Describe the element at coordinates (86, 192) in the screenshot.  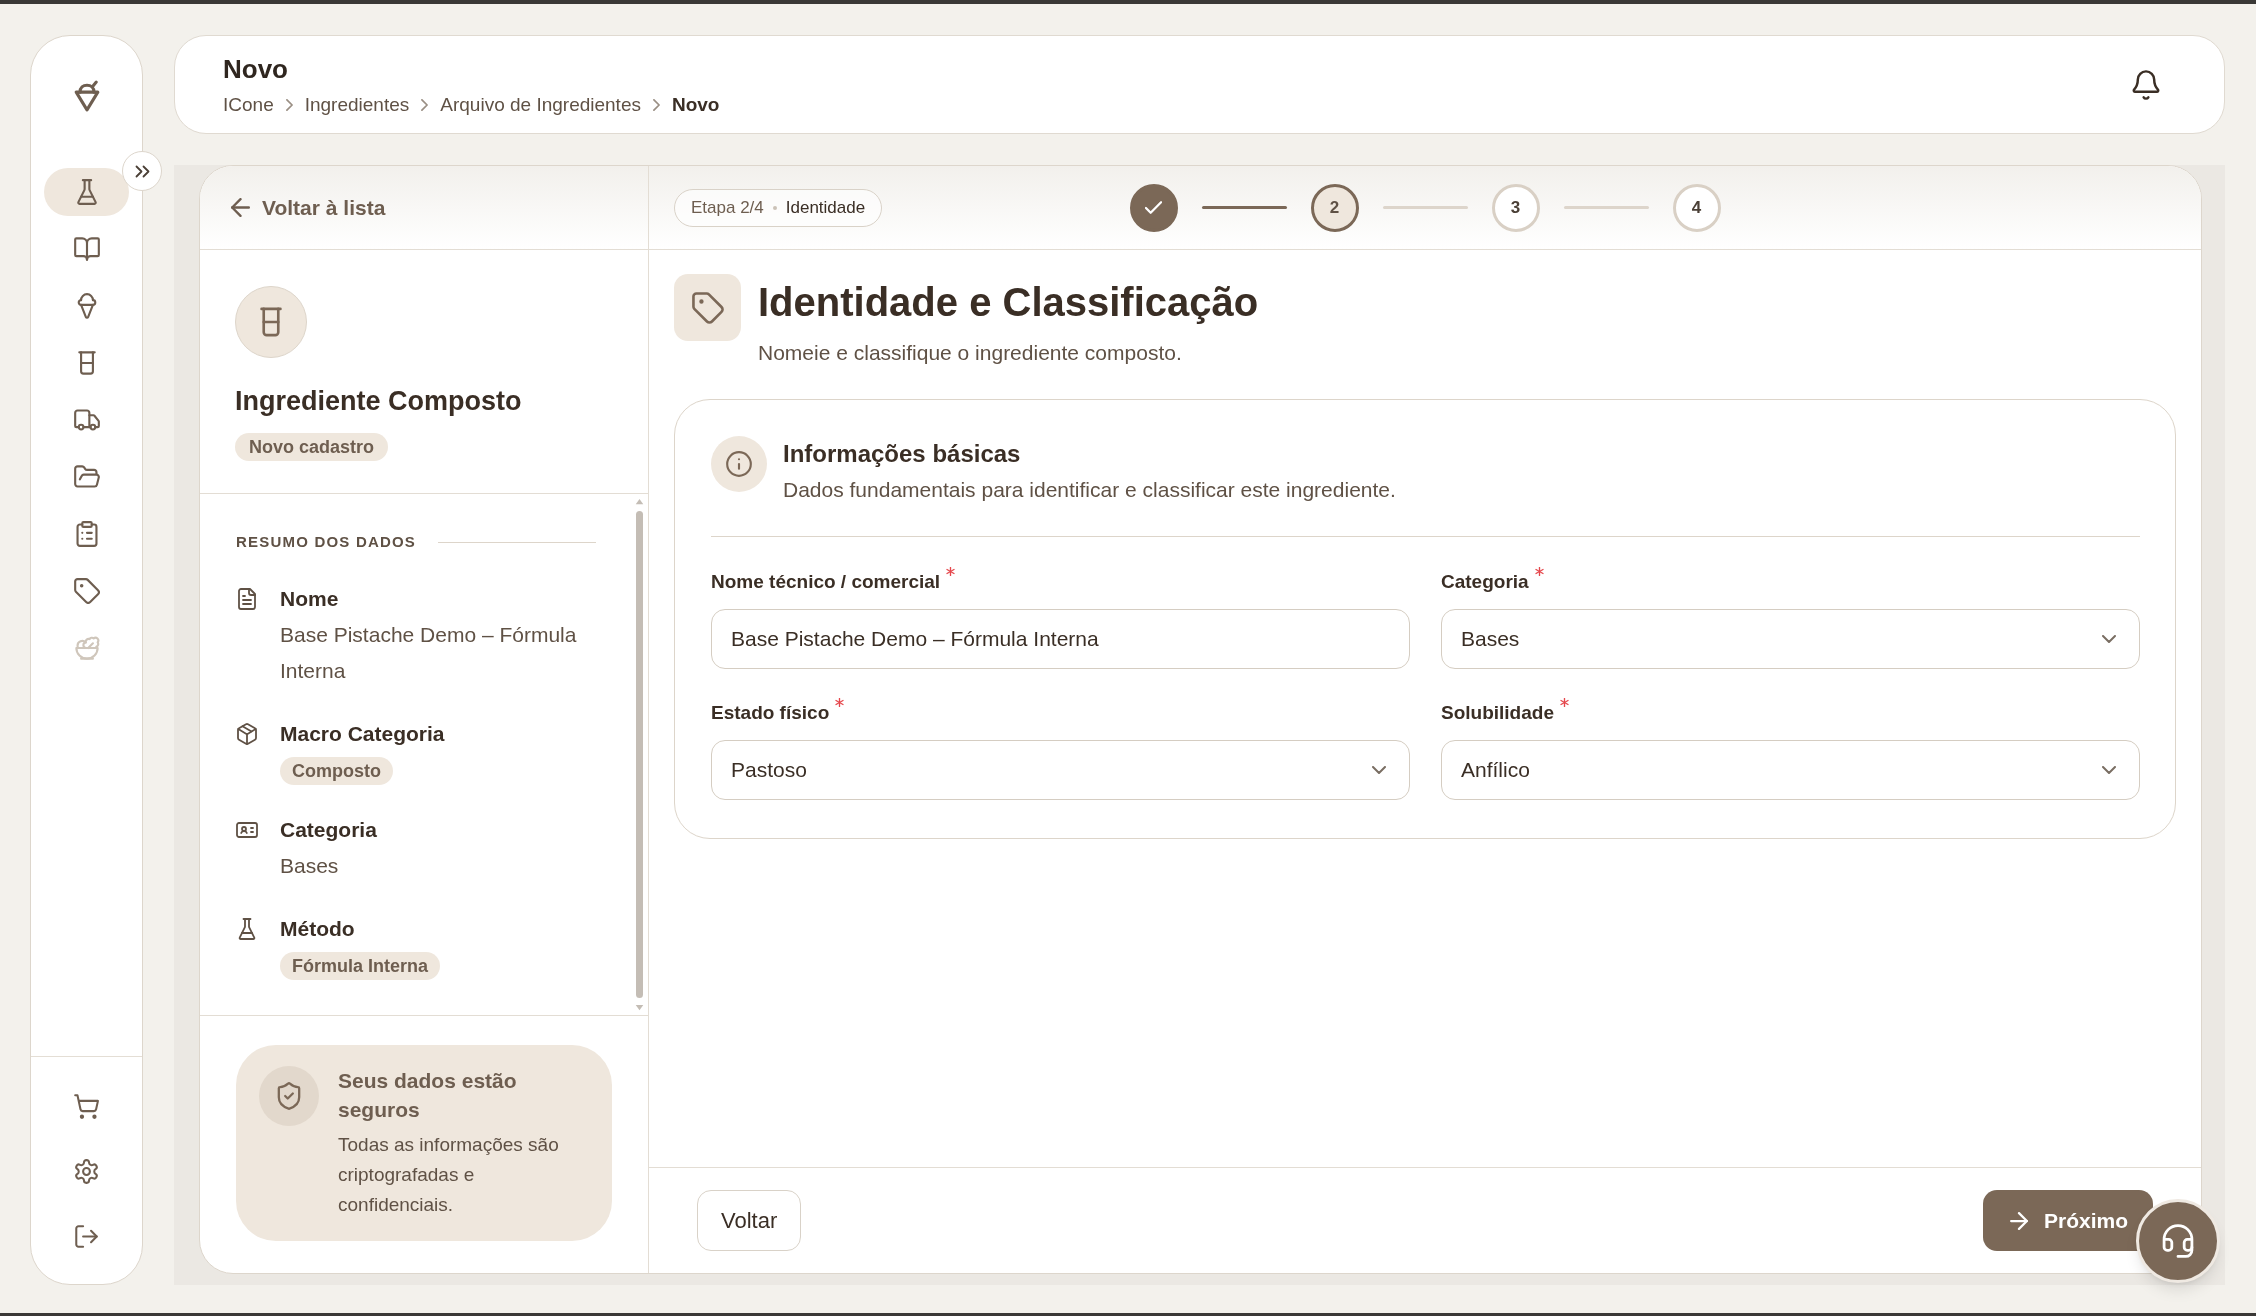
I see `nav-item` at that location.